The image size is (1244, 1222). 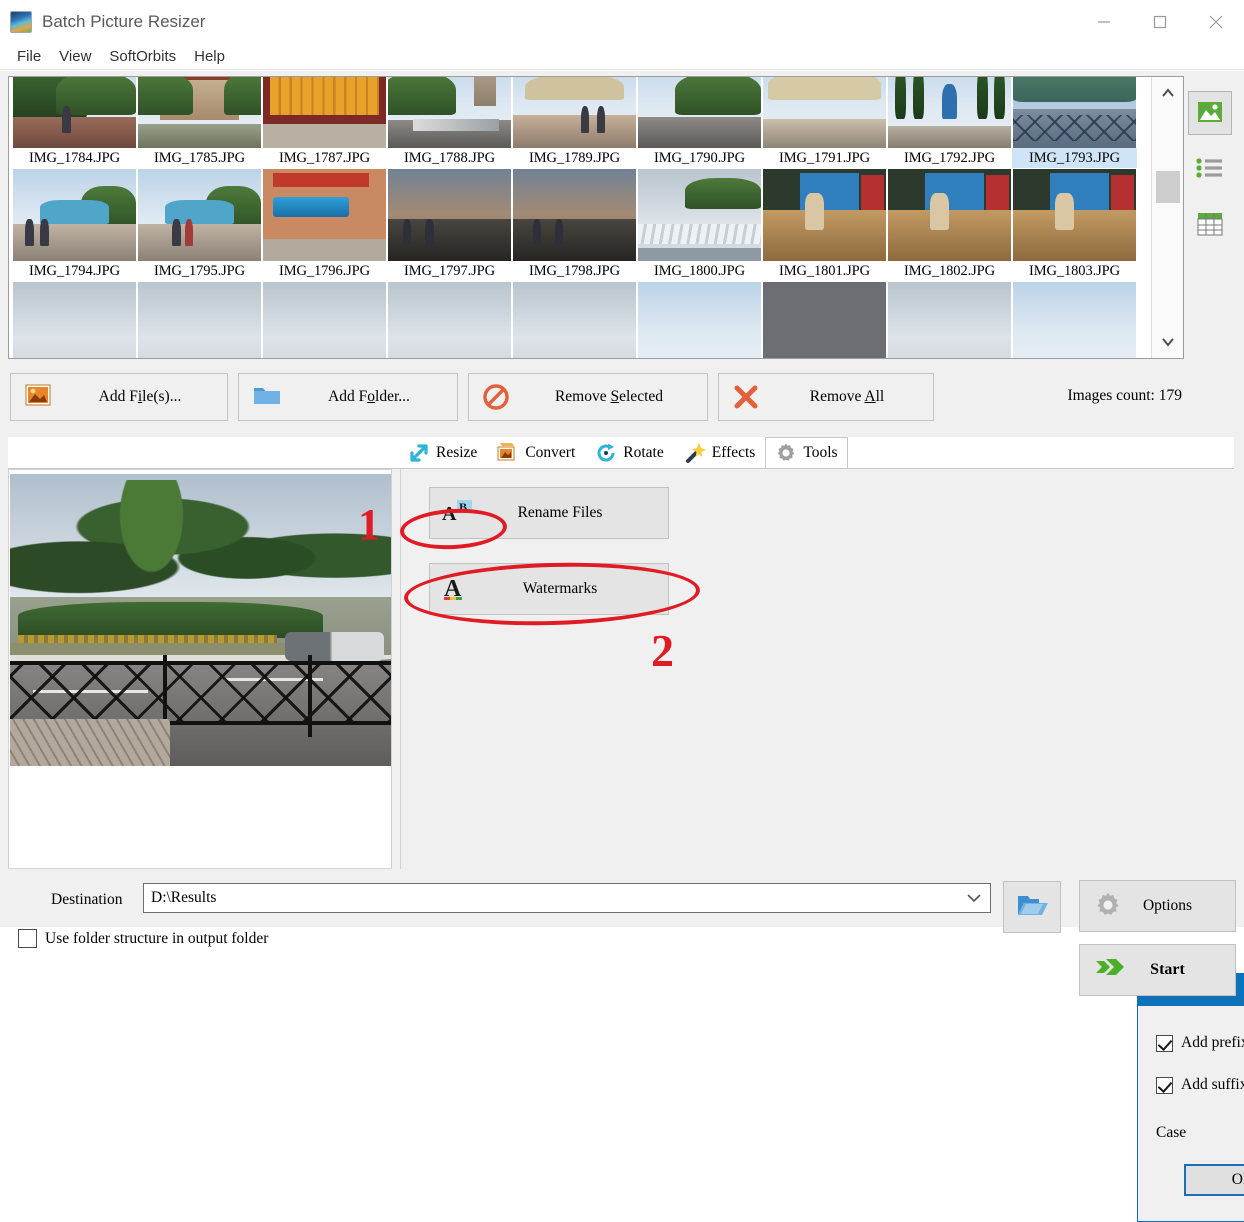 What do you see at coordinates (720, 452) in the screenshot?
I see `tab-effects: Effects` at bounding box center [720, 452].